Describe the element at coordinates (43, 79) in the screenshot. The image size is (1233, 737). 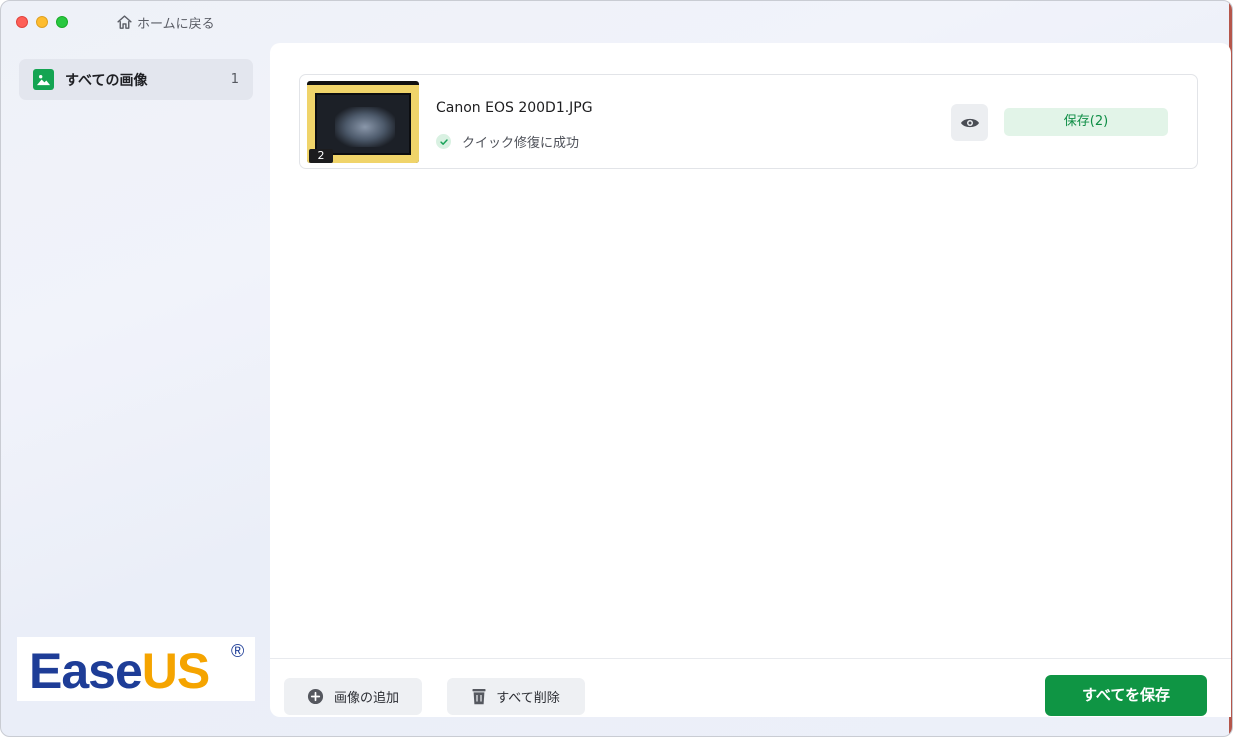
I see `image-icon` at that location.